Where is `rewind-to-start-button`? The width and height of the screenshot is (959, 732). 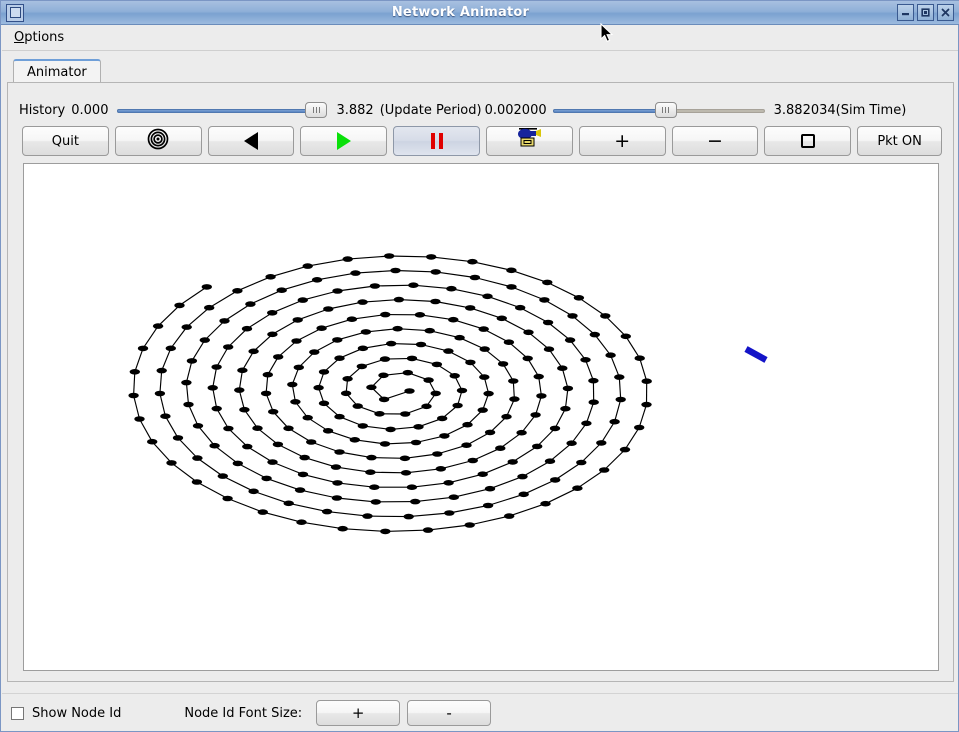 rewind-to-start-button is located at coordinates (158, 141).